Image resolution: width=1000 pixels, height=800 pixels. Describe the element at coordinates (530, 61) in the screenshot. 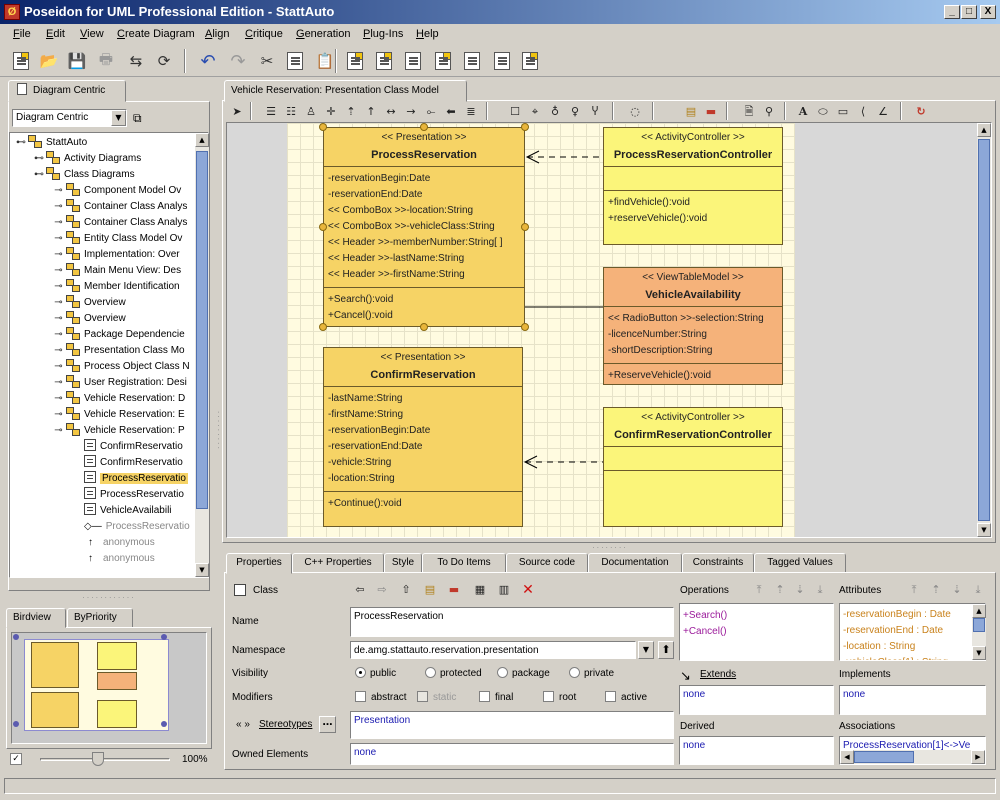

I see `component-diagram-icon` at that location.